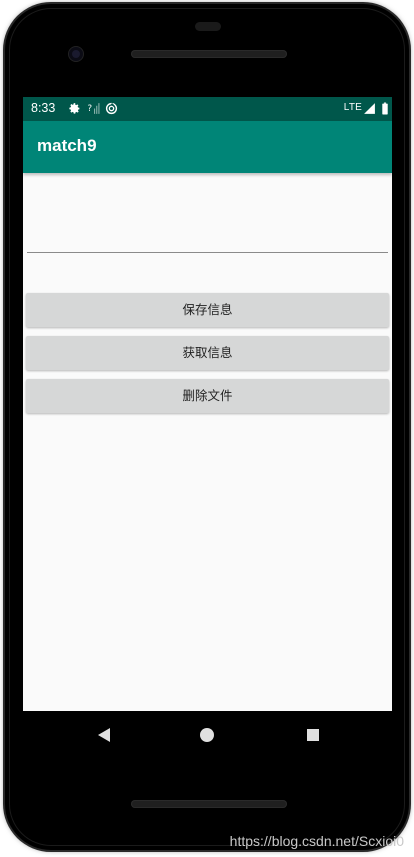 The height and width of the screenshot is (857, 414). Describe the element at coordinates (207, 147) in the screenshot. I see `app-toolbar: match9` at that location.